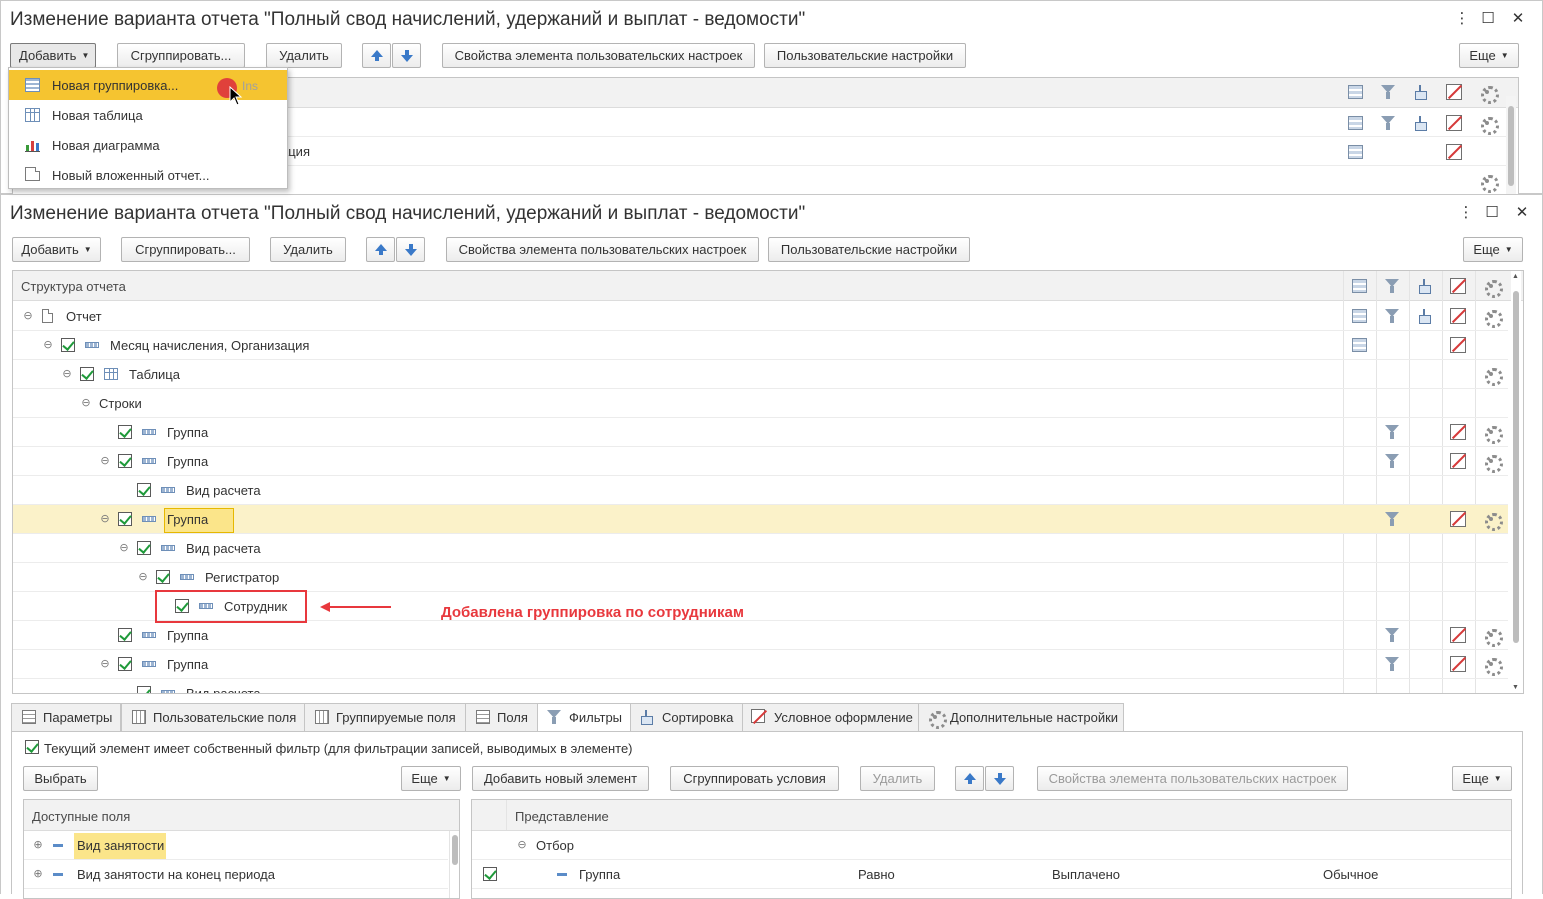 Image resolution: width=1543 pixels, height=899 pixels. Describe the element at coordinates (218, 717) in the screenshot. I see `tab-user-fields: Пользовательские поля` at that location.